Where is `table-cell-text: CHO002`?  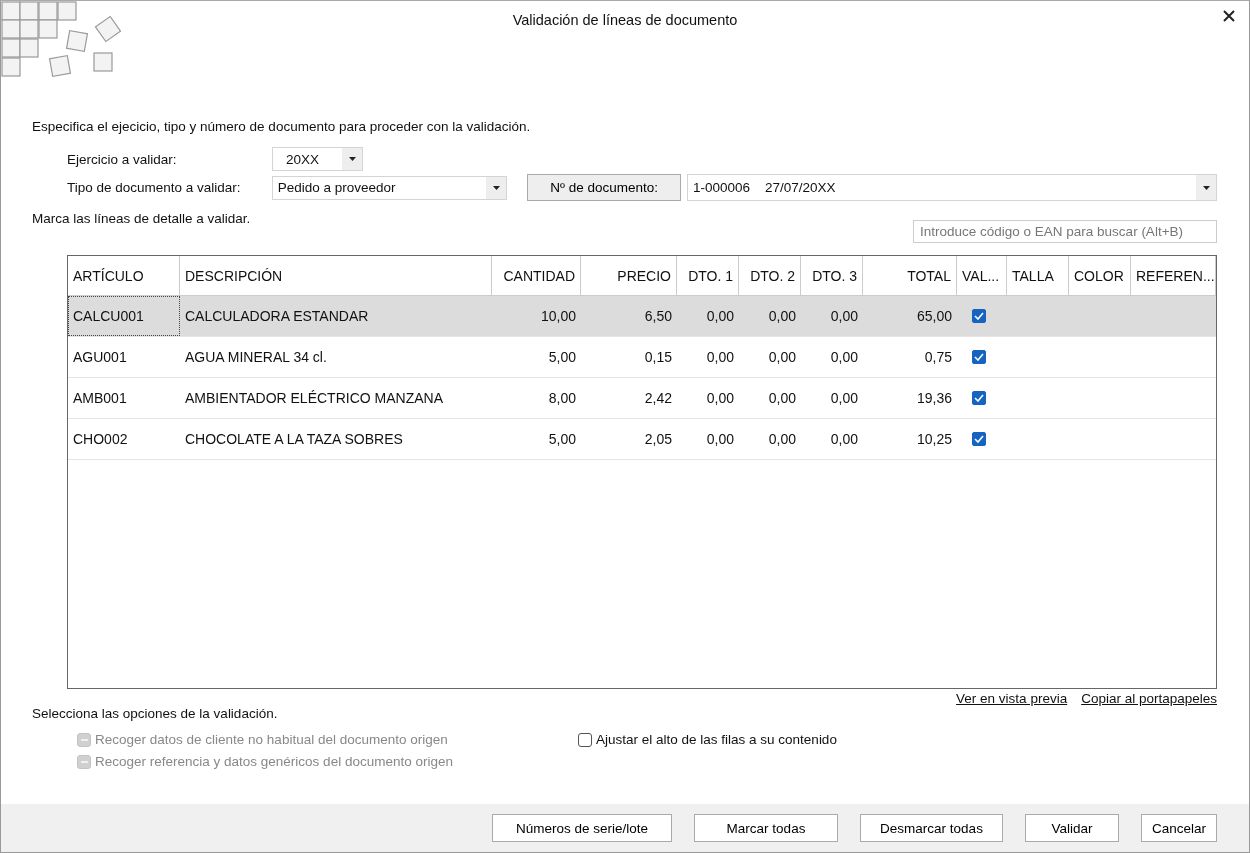 table-cell-text: CHO002 is located at coordinates (100, 439).